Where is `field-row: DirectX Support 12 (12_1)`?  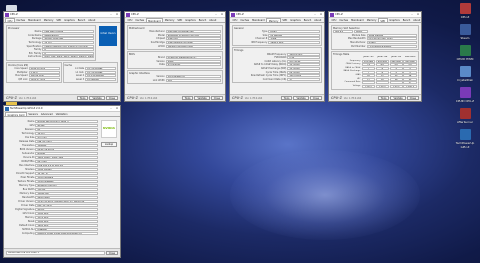
field-row: DirectX Support 12 (12_1) is located at coordinates (52, 173).